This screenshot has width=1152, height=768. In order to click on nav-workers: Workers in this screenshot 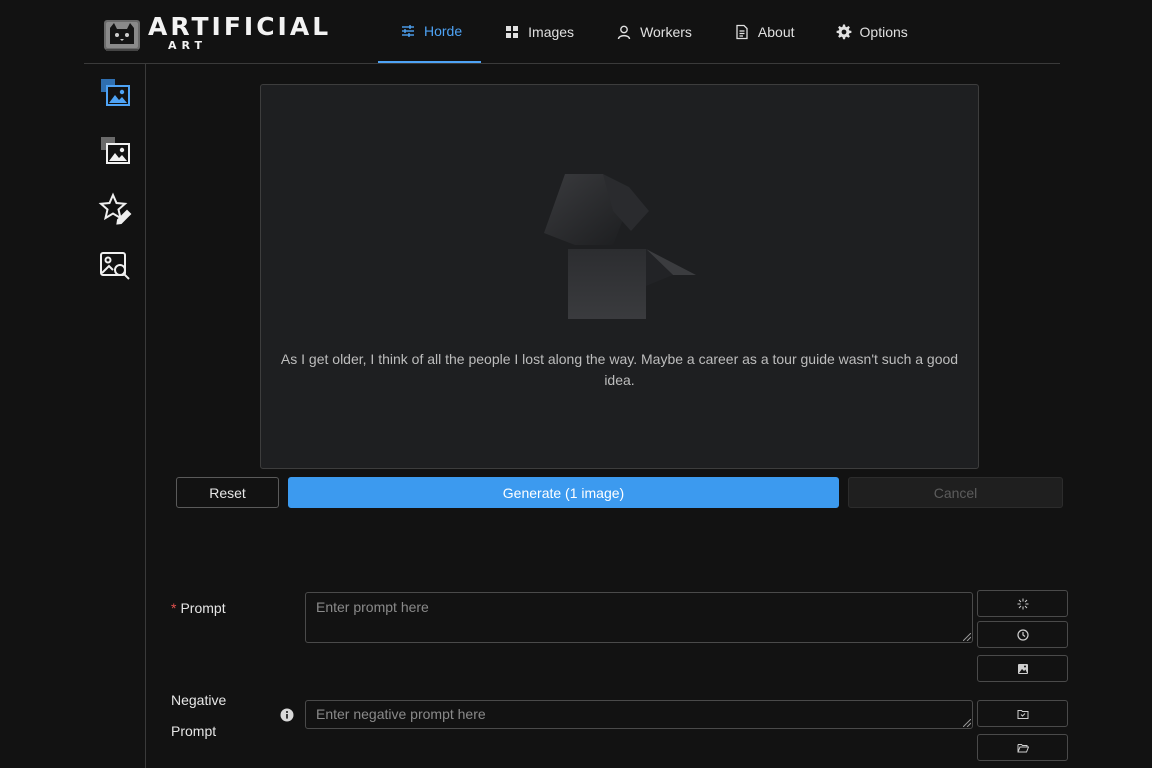, I will do `click(654, 31)`.